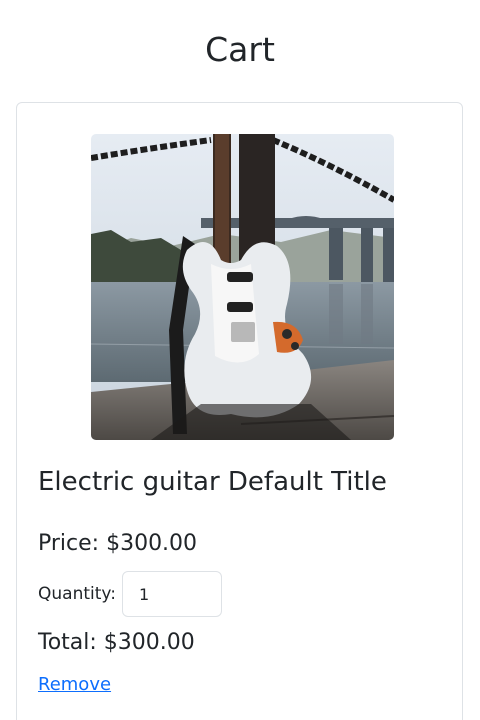 Image resolution: width=480 pixels, height=720 pixels. What do you see at coordinates (116, 642) in the screenshot?
I see `item-total: Total: $300.00` at bounding box center [116, 642].